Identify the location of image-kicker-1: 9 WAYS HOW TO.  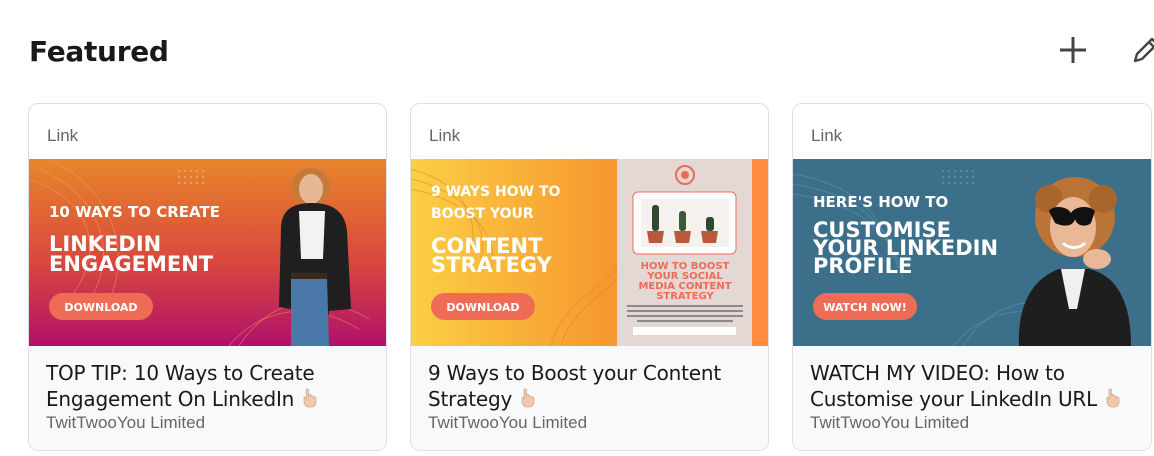
(496, 192).